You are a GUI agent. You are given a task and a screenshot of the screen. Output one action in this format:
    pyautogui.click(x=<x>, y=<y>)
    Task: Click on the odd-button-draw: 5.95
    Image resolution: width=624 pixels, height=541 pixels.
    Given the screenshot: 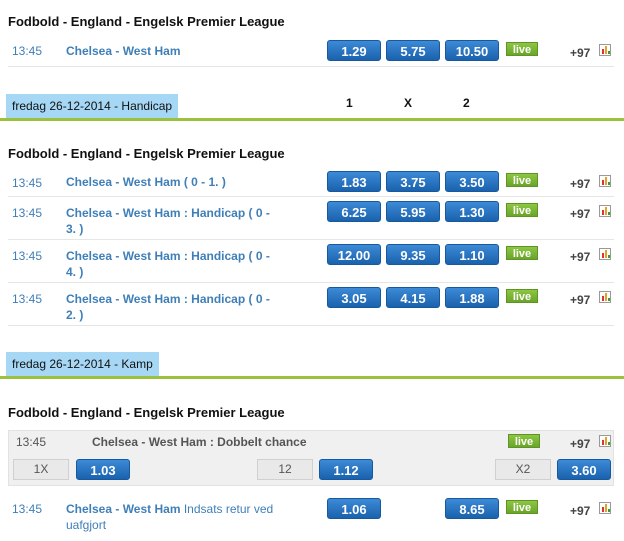 What is the action you would take?
    pyautogui.click(x=413, y=211)
    